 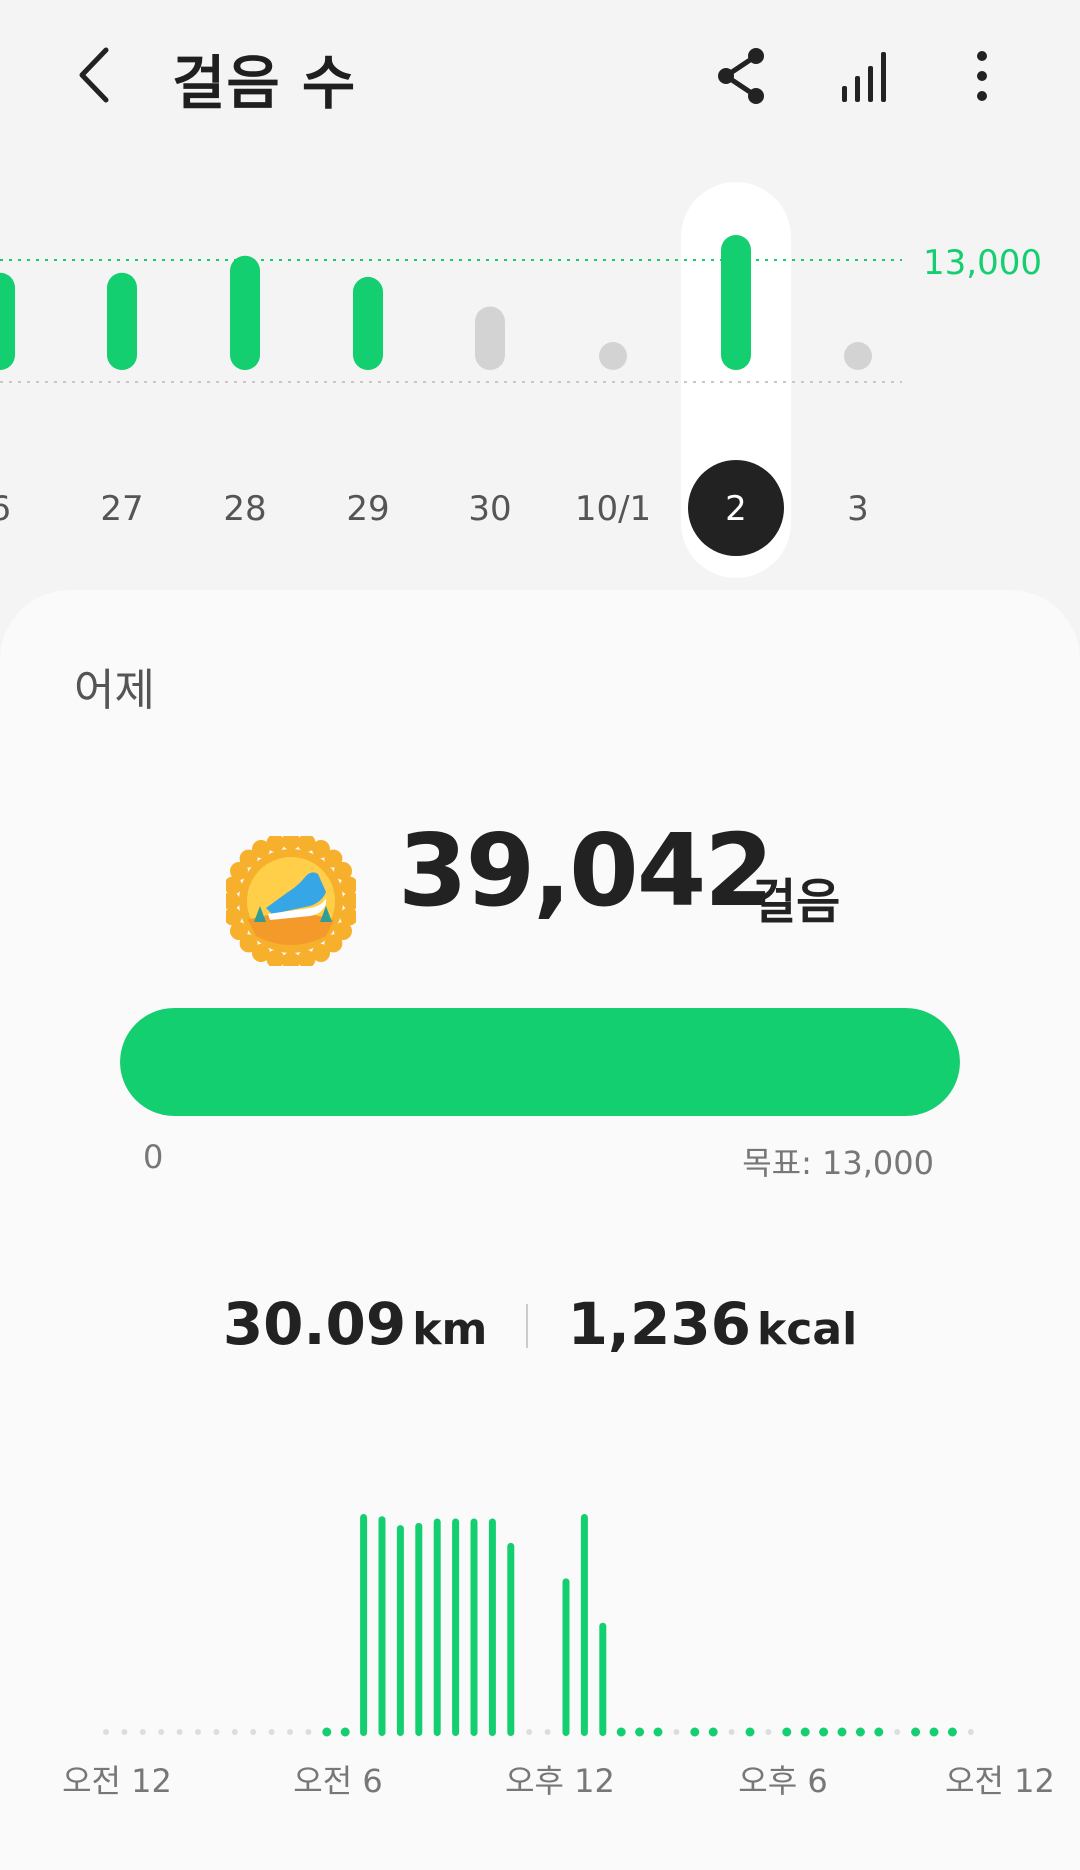 I want to click on more-options-button, so click(x=982, y=76).